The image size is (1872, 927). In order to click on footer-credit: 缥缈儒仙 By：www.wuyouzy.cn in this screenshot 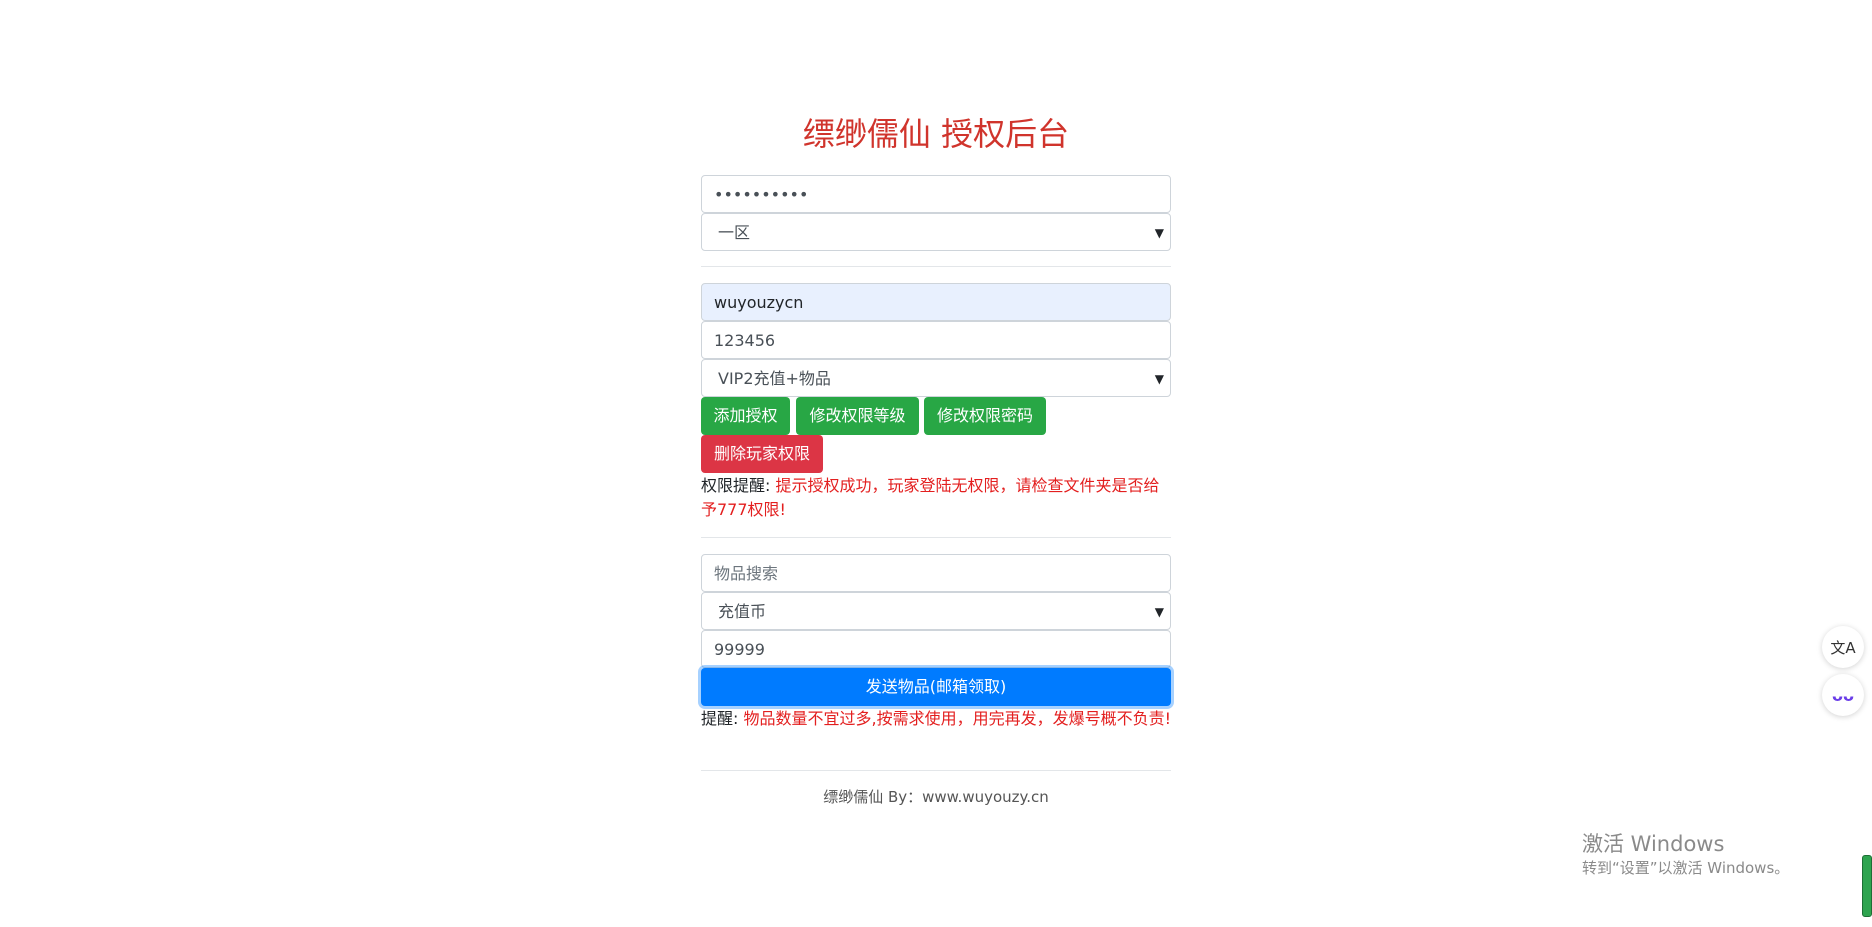, I will do `click(936, 797)`.